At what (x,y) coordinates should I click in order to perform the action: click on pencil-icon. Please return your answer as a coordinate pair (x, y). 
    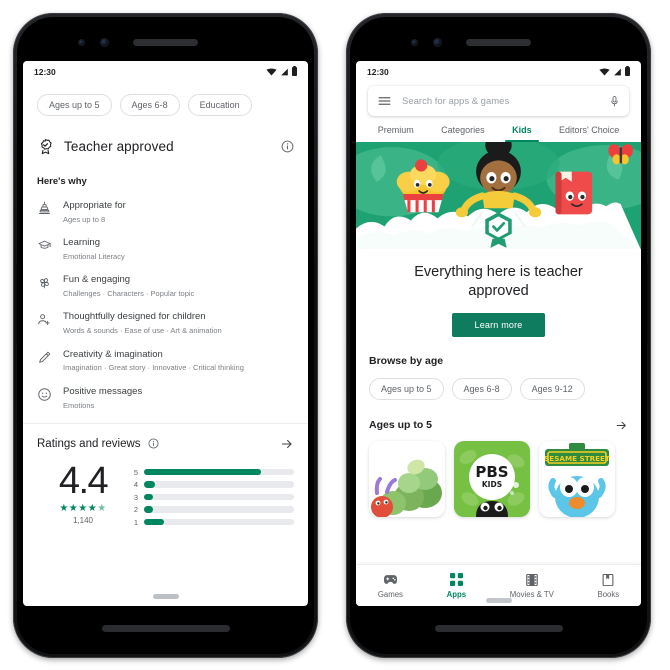
    Looking at the image, I should click on (45, 357).